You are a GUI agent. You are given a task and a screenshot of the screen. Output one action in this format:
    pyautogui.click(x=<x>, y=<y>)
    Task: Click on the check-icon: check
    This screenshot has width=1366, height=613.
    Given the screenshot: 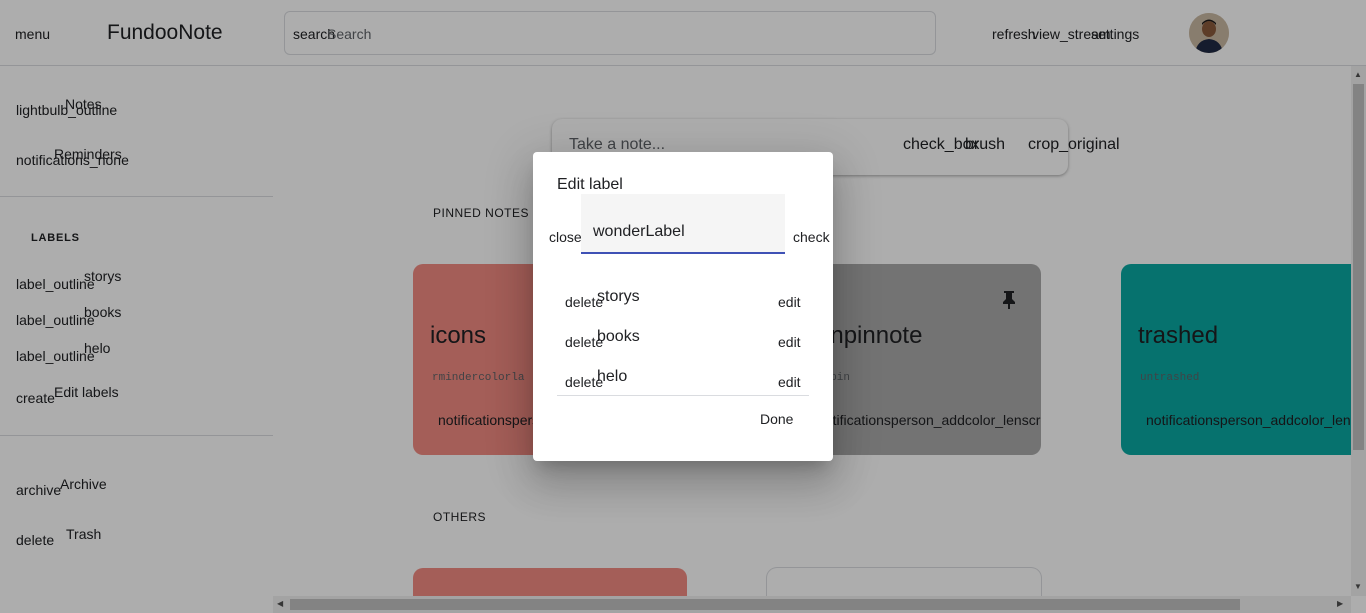 What is the action you would take?
    pyautogui.click(x=811, y=237)
    